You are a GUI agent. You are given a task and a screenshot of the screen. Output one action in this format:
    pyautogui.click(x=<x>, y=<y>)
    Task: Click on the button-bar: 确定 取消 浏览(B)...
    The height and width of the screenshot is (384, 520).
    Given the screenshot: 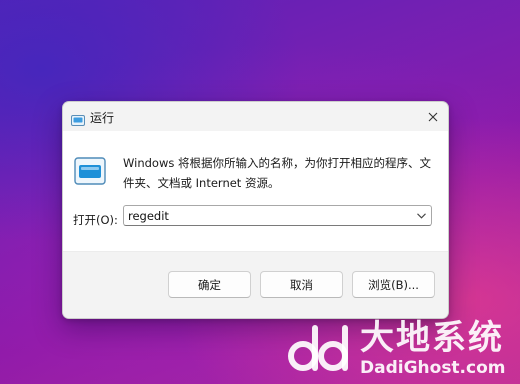 What is the action you would take?
    pyautogui.click(x=255, y=284)
    